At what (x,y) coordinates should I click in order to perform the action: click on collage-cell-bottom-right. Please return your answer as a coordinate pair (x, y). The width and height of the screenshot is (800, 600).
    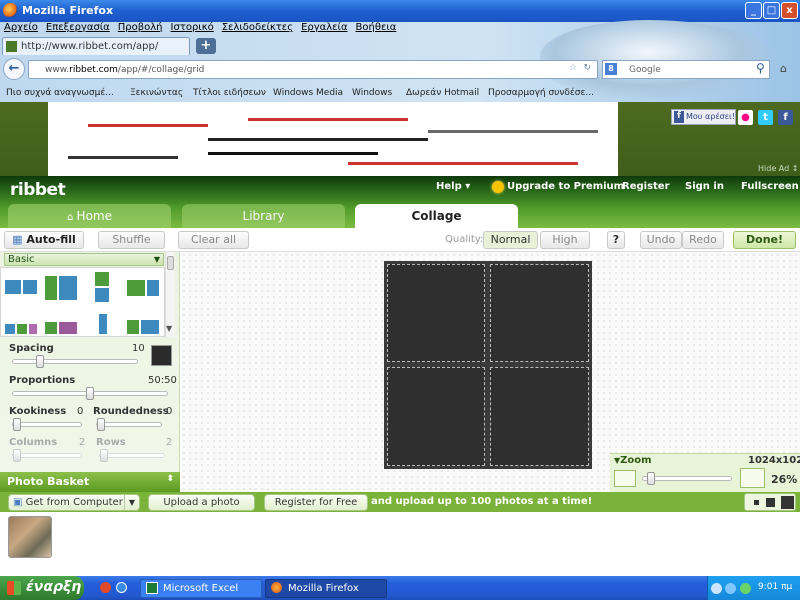
    Looking at the image, I should click on (539, 416).